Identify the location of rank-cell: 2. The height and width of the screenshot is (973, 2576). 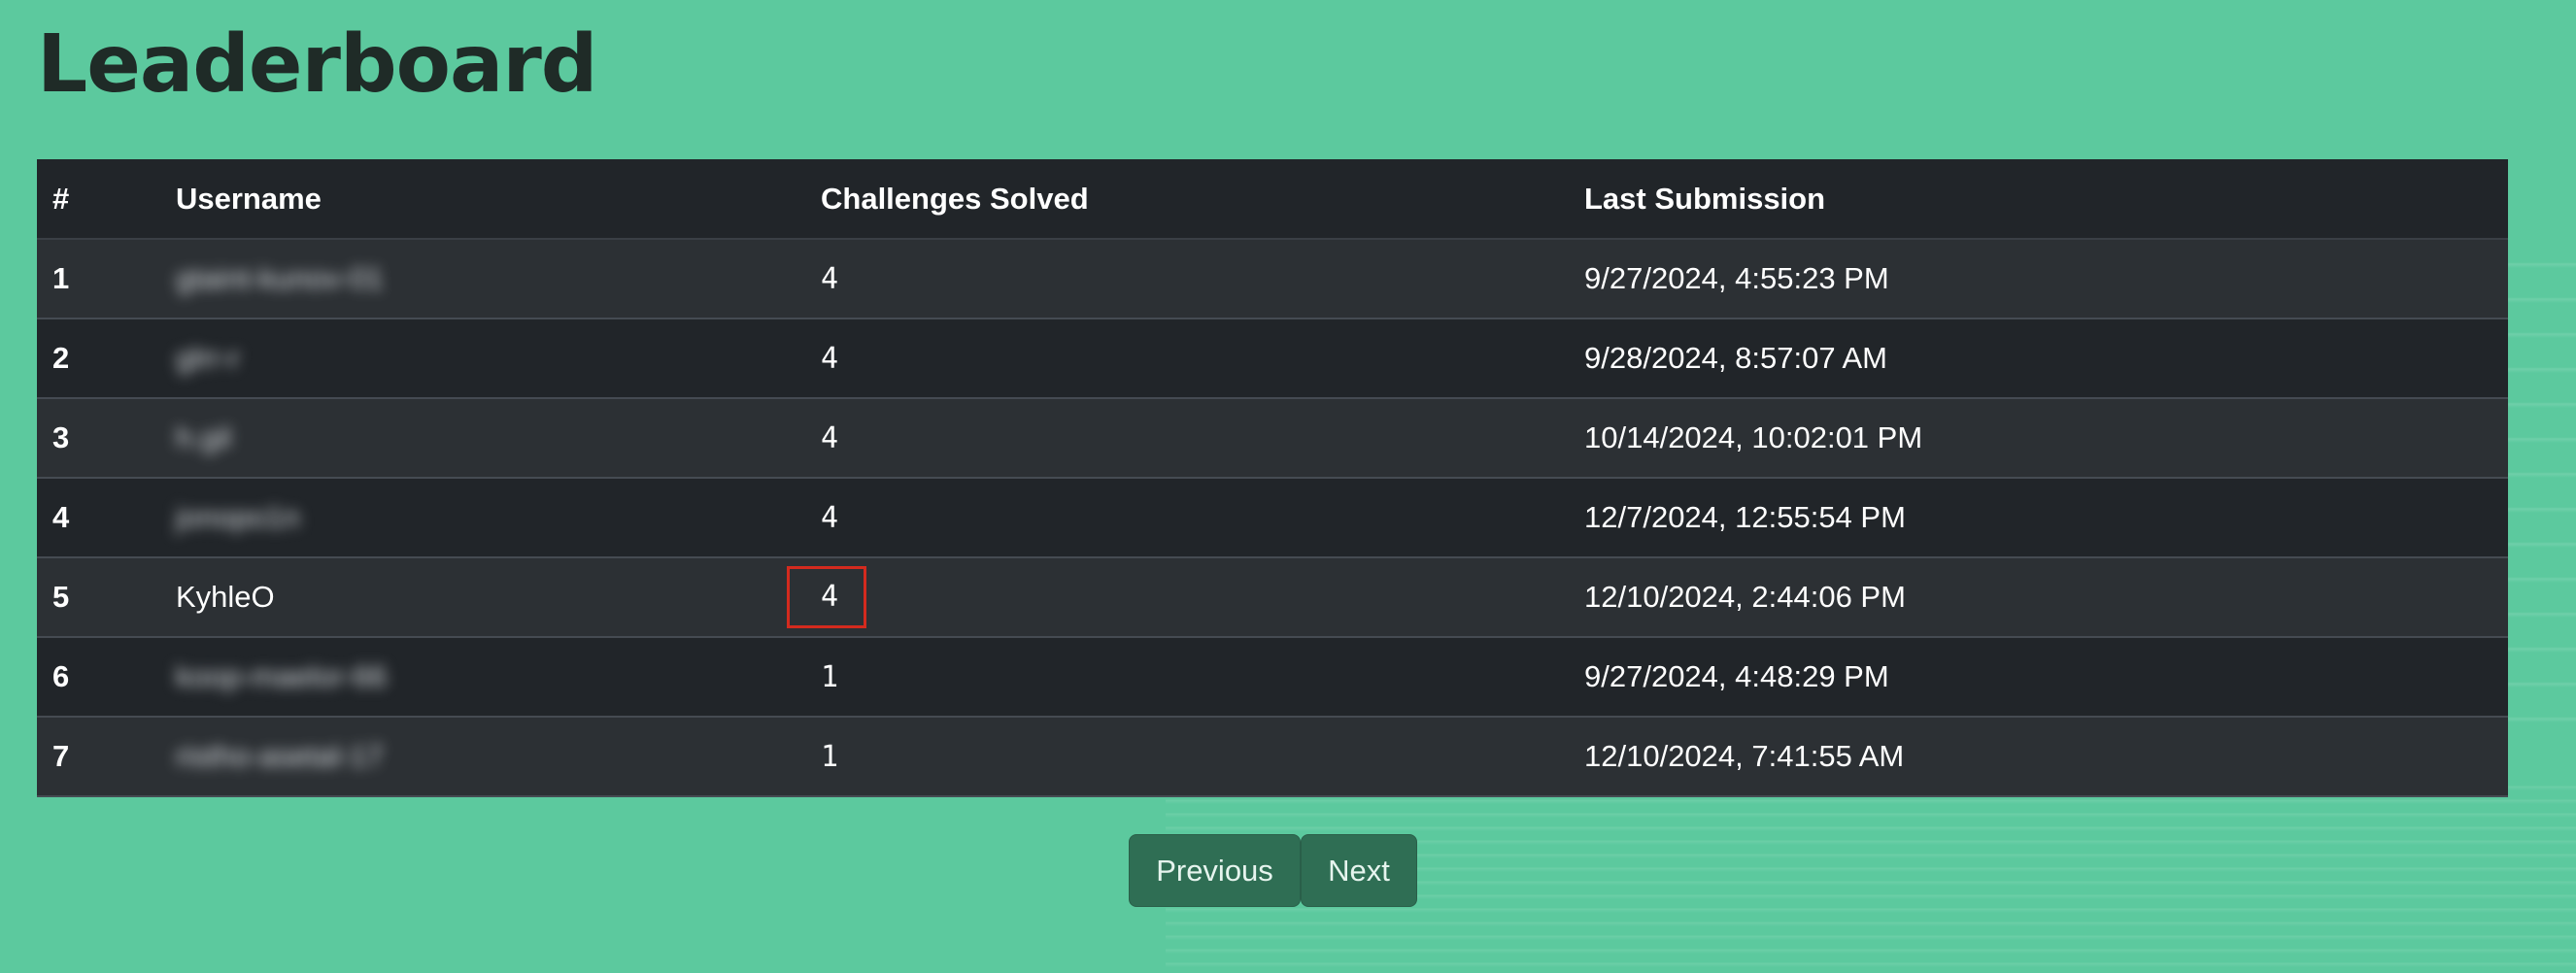
(98, 359).